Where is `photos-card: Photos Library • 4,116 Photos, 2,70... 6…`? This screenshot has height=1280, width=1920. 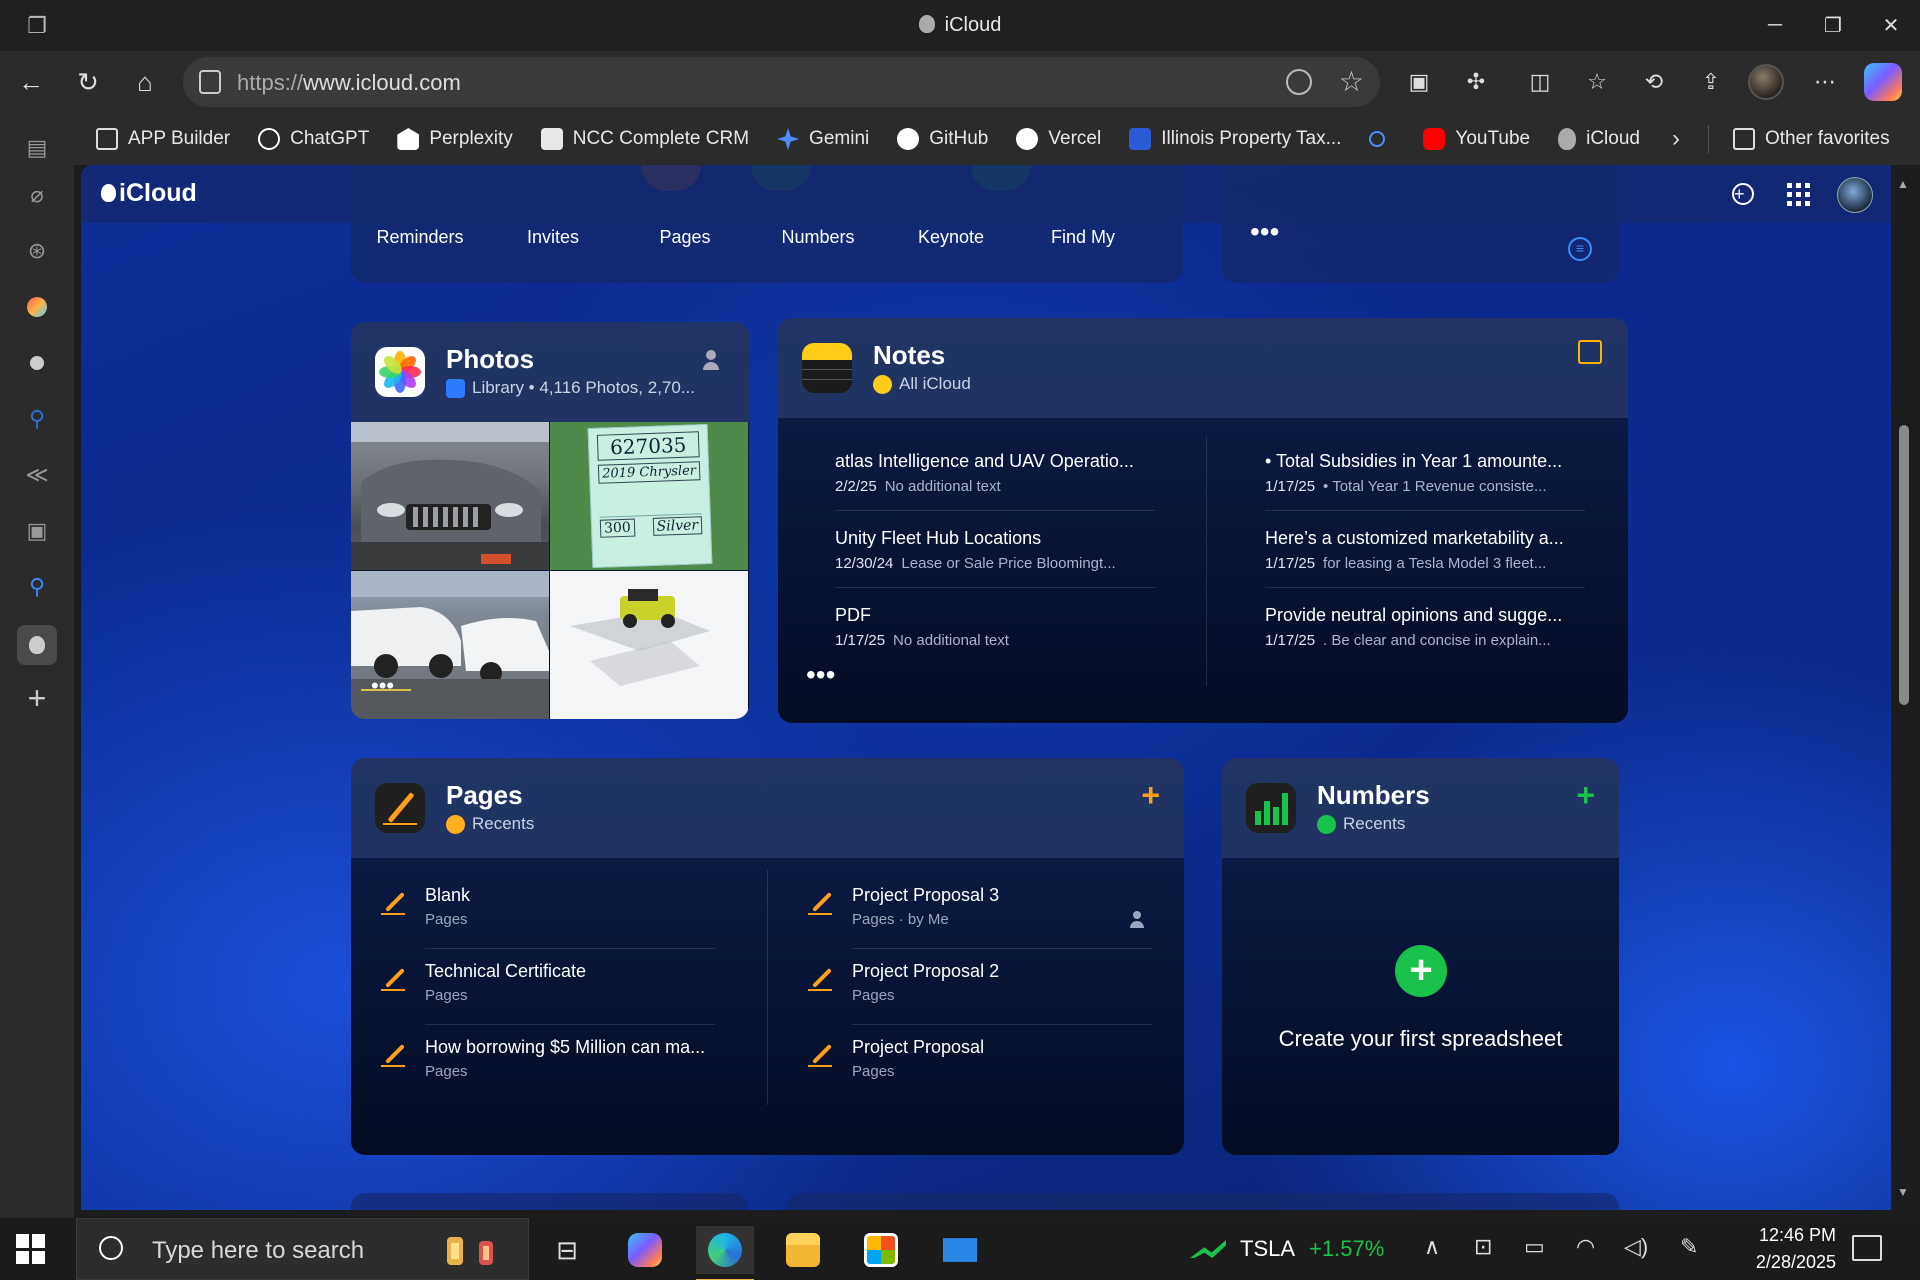 photos-card: Photos Library • 4,116 Photos, 2,70... 6… is located at coordinates (550, 520).